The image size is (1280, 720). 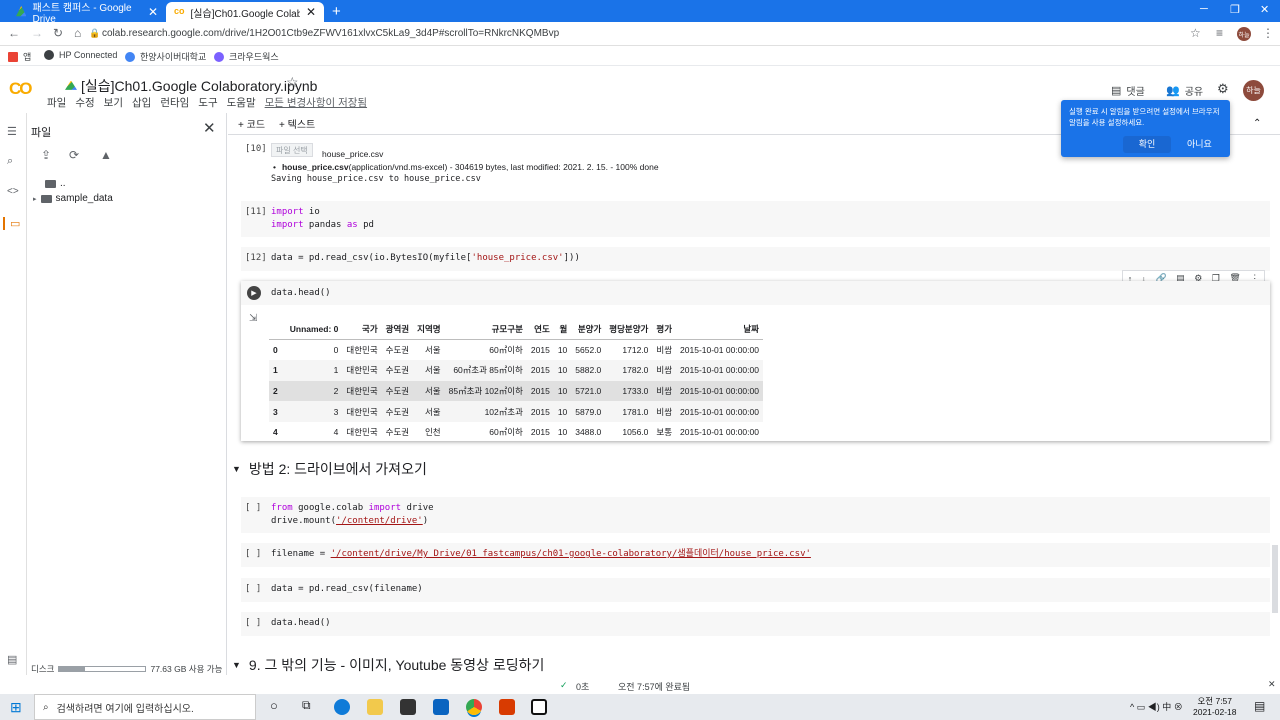 I want to click on home-icon: ⌂, so click(x=77, y=33).